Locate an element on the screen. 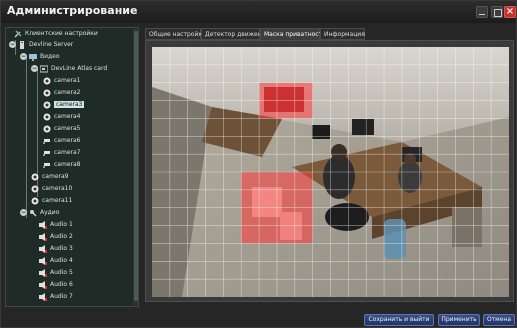 This screenshot has height=328, width=517. tab-privacy-mask: Маска приватности is located at coordinates (293, 34).